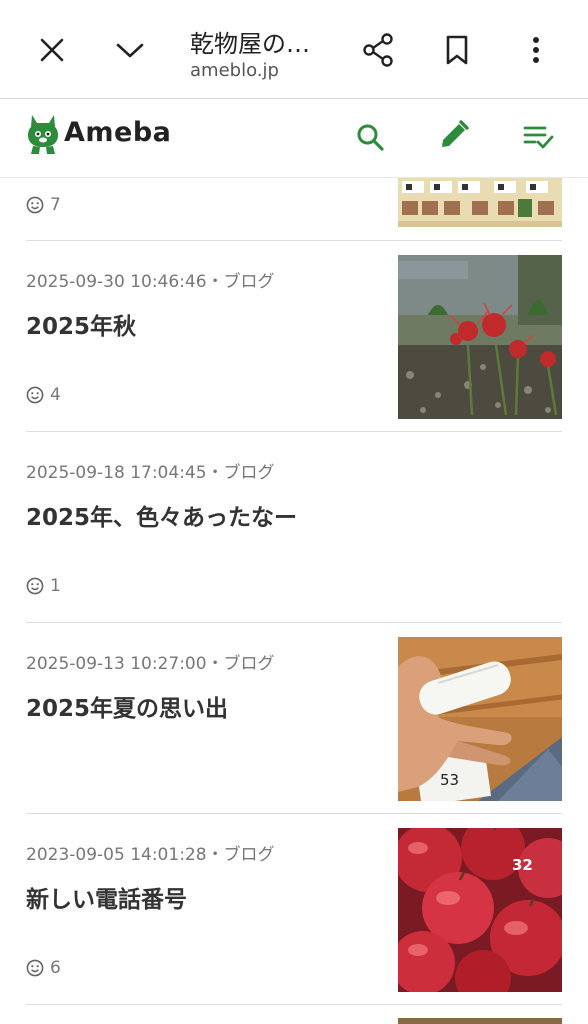 The width and height of the screenshot is (588, 1024). Describe the element at coordinates (522, 865) in the screenshot. I see `thumbnail-label: 32` at that location.